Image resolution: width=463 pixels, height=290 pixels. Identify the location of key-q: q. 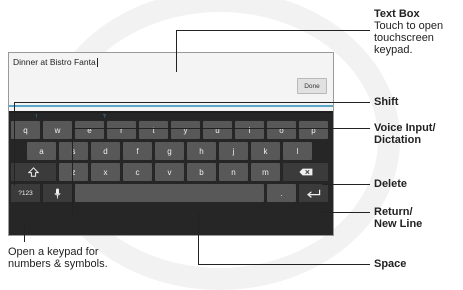
(25, 130).